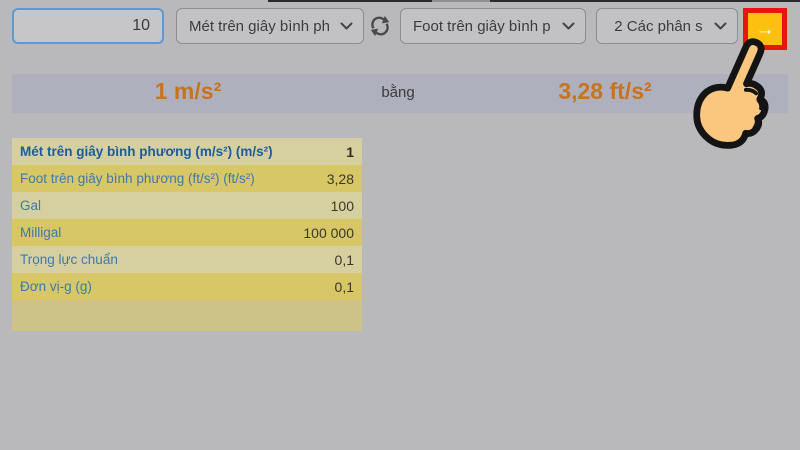 The image size is (800, 450). Describe the element at coordinates (482, 26) in the screenshot. I see `to-unit-select-label: Foot trên giây bình p` at that location.